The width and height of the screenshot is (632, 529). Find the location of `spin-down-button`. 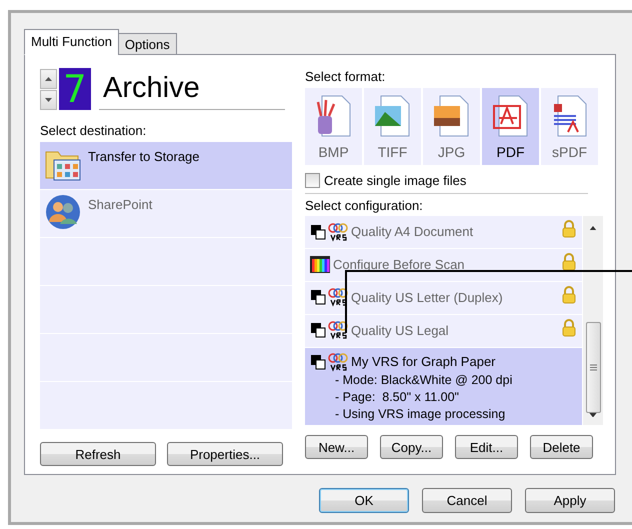

spin-down-button is located at coordinates (48, 100).